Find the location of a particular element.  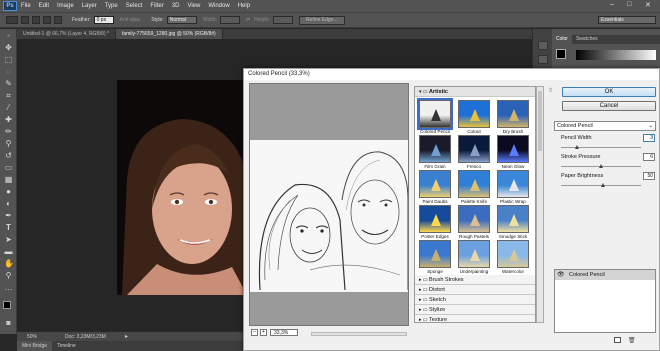

crop-tool-icon: ⌗ is located at coordinates (8, 95).